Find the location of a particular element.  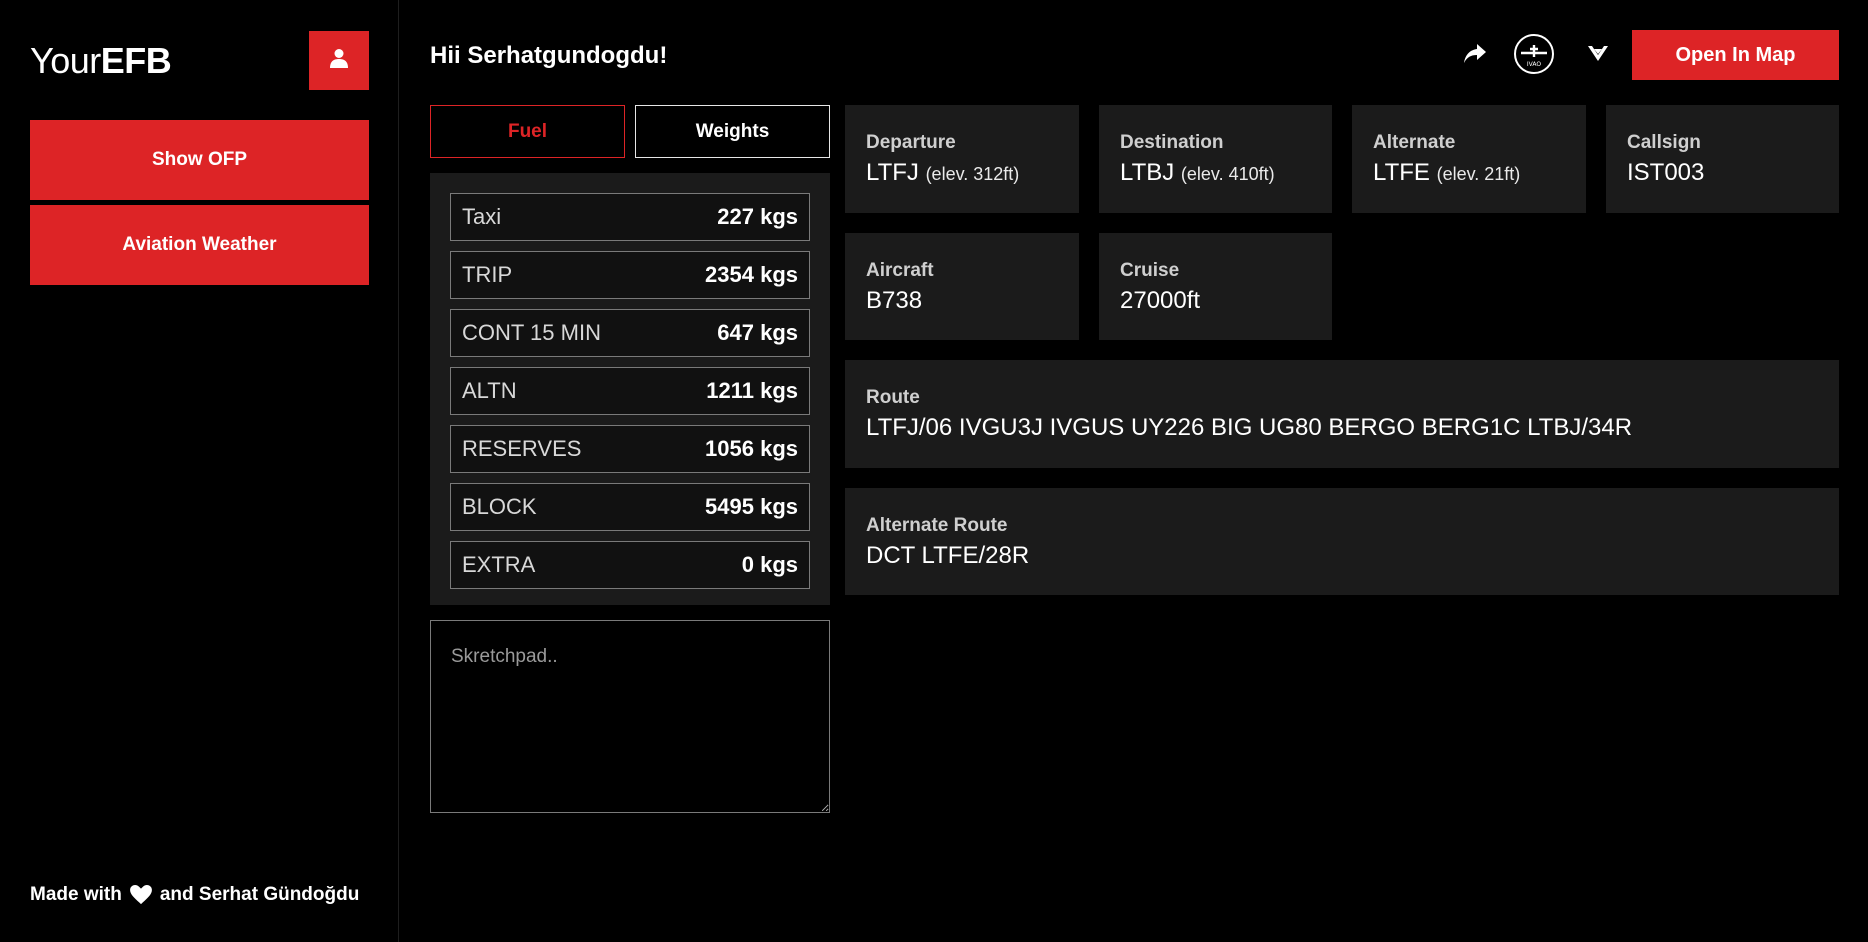

share-icon is located at coordinates (1475, 56).